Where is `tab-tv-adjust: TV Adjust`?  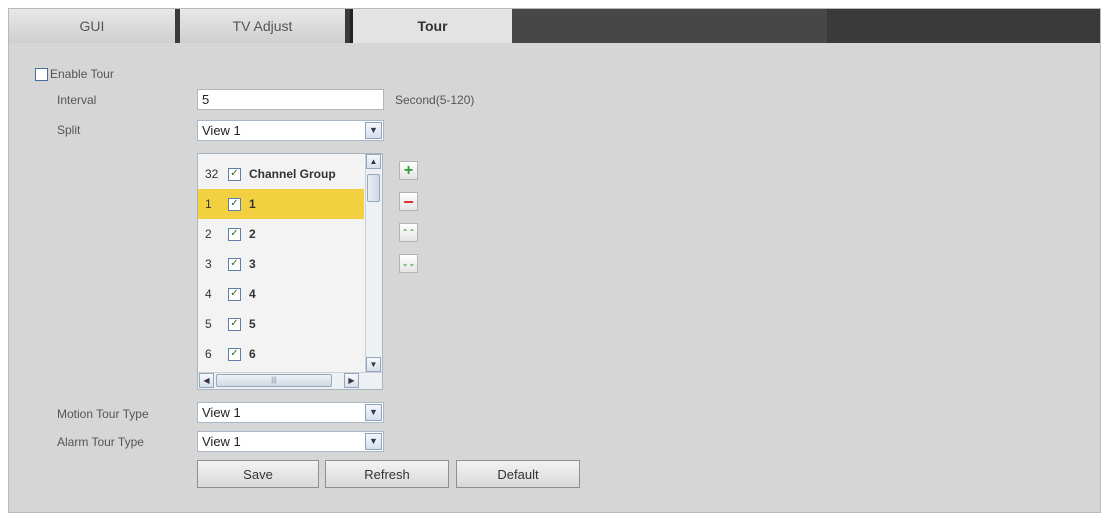
tab-tv-adjust: TV Adjust is located at coordinates (265, 26).